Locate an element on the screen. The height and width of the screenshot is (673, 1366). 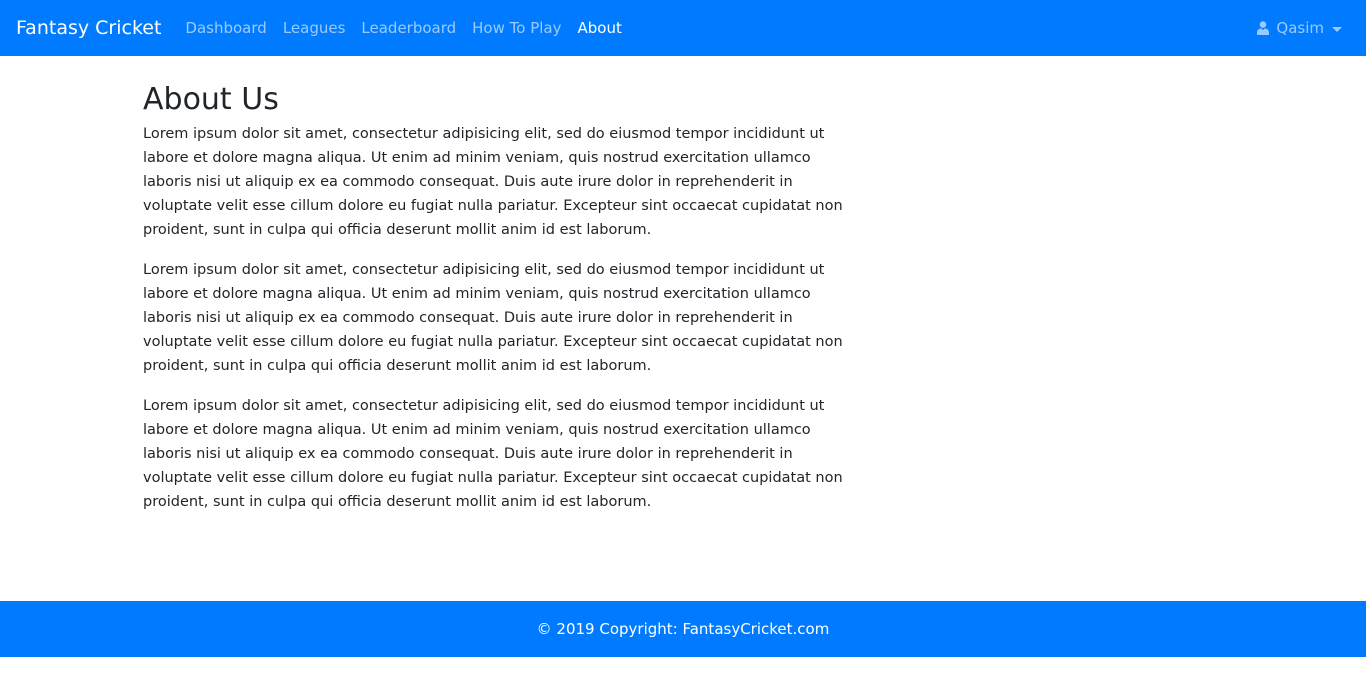
user-dropdown: Qasim is located at coordinates (1303, 28).